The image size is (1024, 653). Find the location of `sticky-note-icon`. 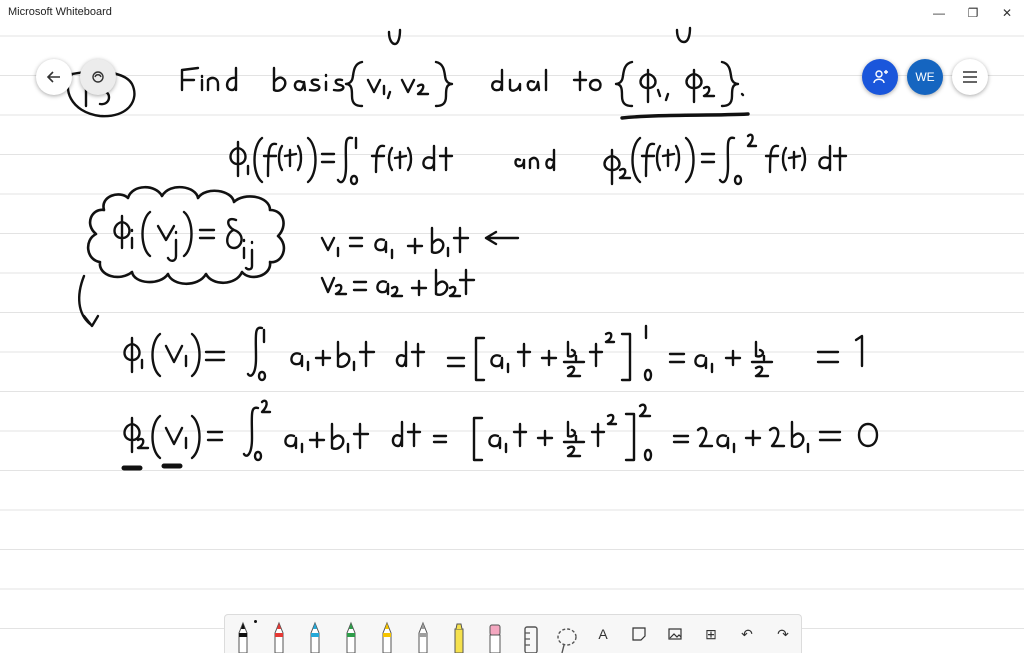

sticky-note-icon is located at coordinates (639, 634).